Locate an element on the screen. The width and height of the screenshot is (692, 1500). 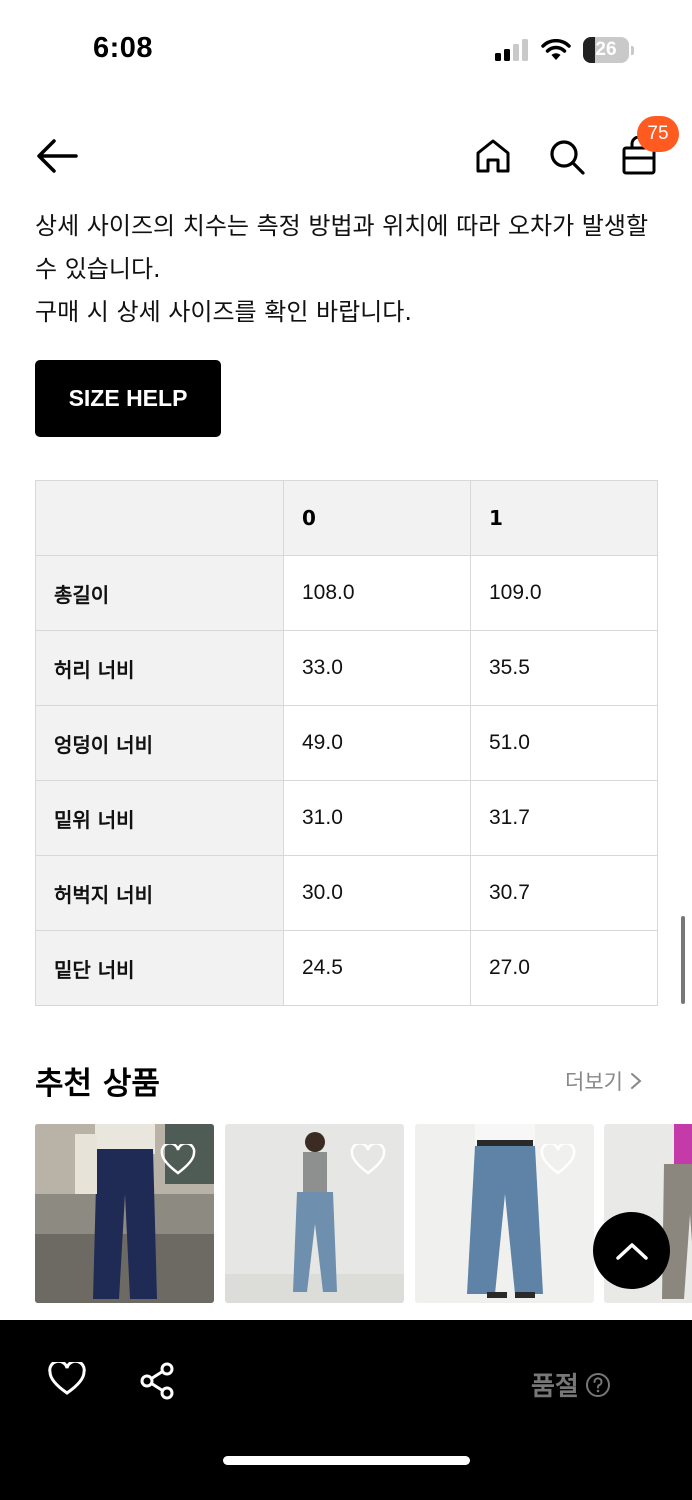
row-label: 허리 너비 is located at coordinates (159, 668).